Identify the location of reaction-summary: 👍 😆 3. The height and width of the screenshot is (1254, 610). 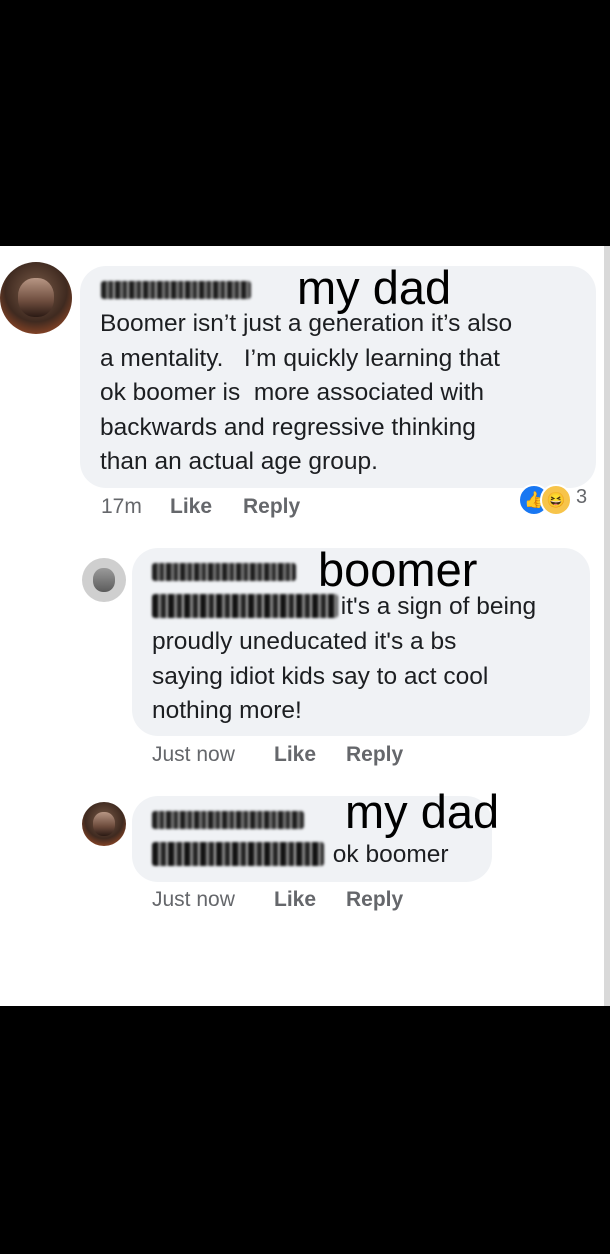
(557, 499).